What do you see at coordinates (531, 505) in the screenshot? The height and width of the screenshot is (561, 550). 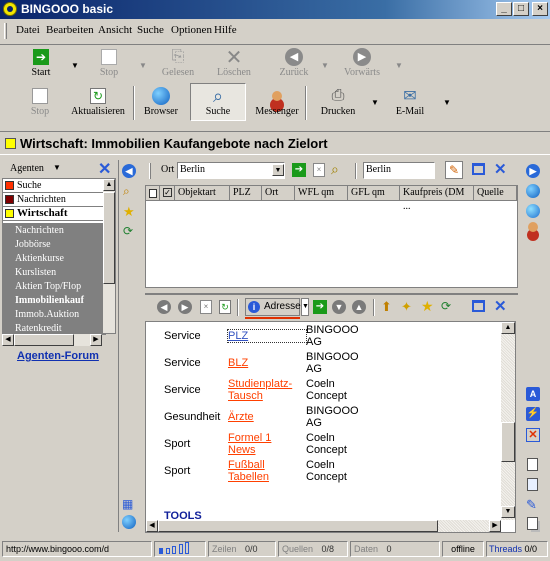 I see `edit-document-icon: ✎` at bounding box center [531, 505].